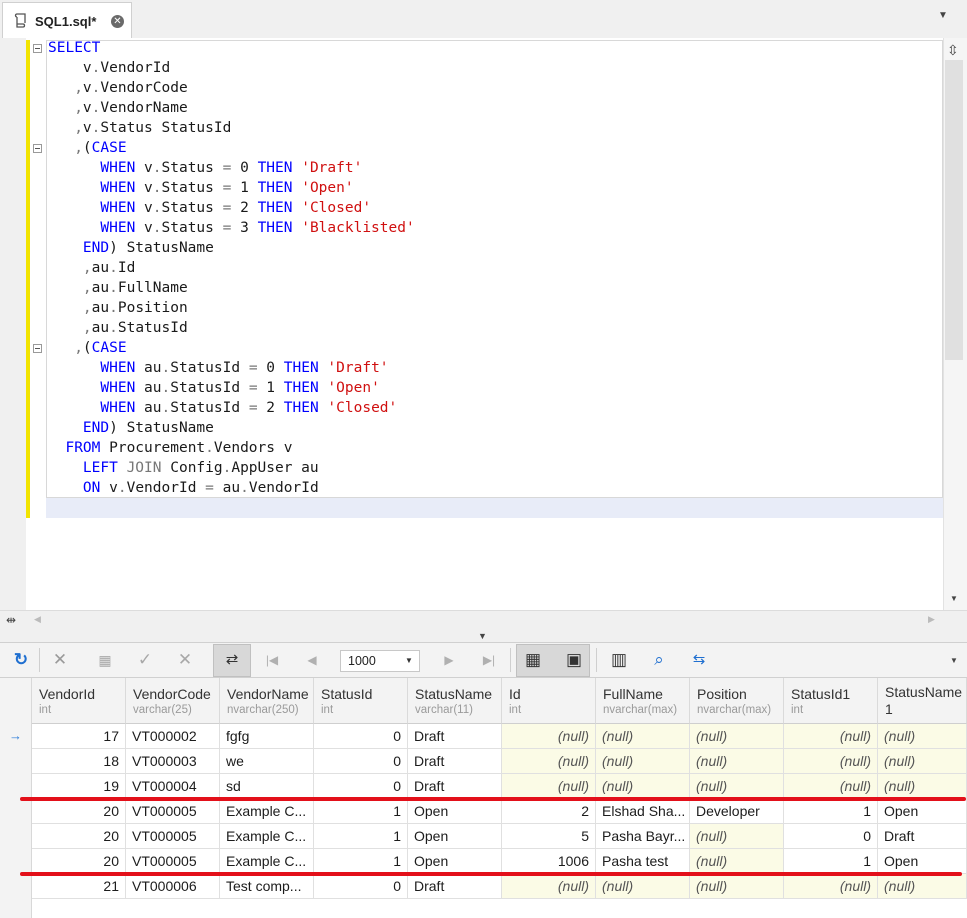  I want to click on scroll-left-icon: ◀, so click(37, 619).